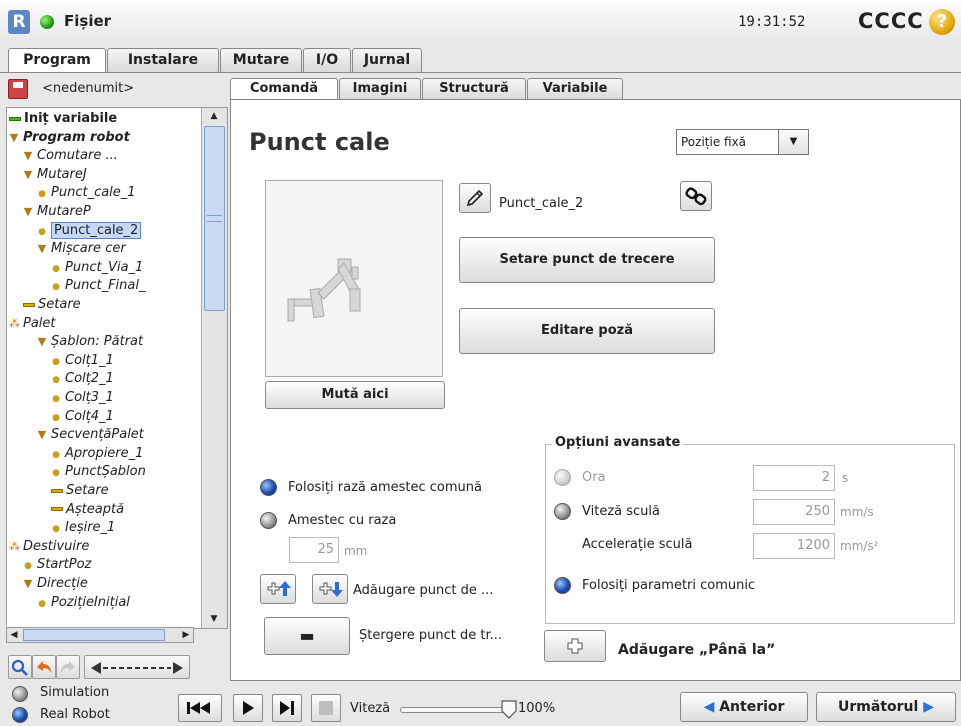 The height and width of the screenshot is (726, 961). I want to click on tab-move: Mutare, so click(261, 60).